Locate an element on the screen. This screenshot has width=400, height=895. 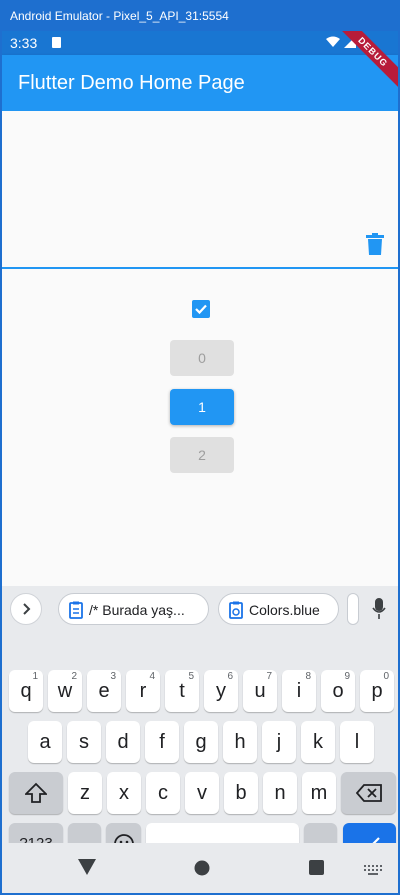
key-label: t is located at coordinates (182, 691).